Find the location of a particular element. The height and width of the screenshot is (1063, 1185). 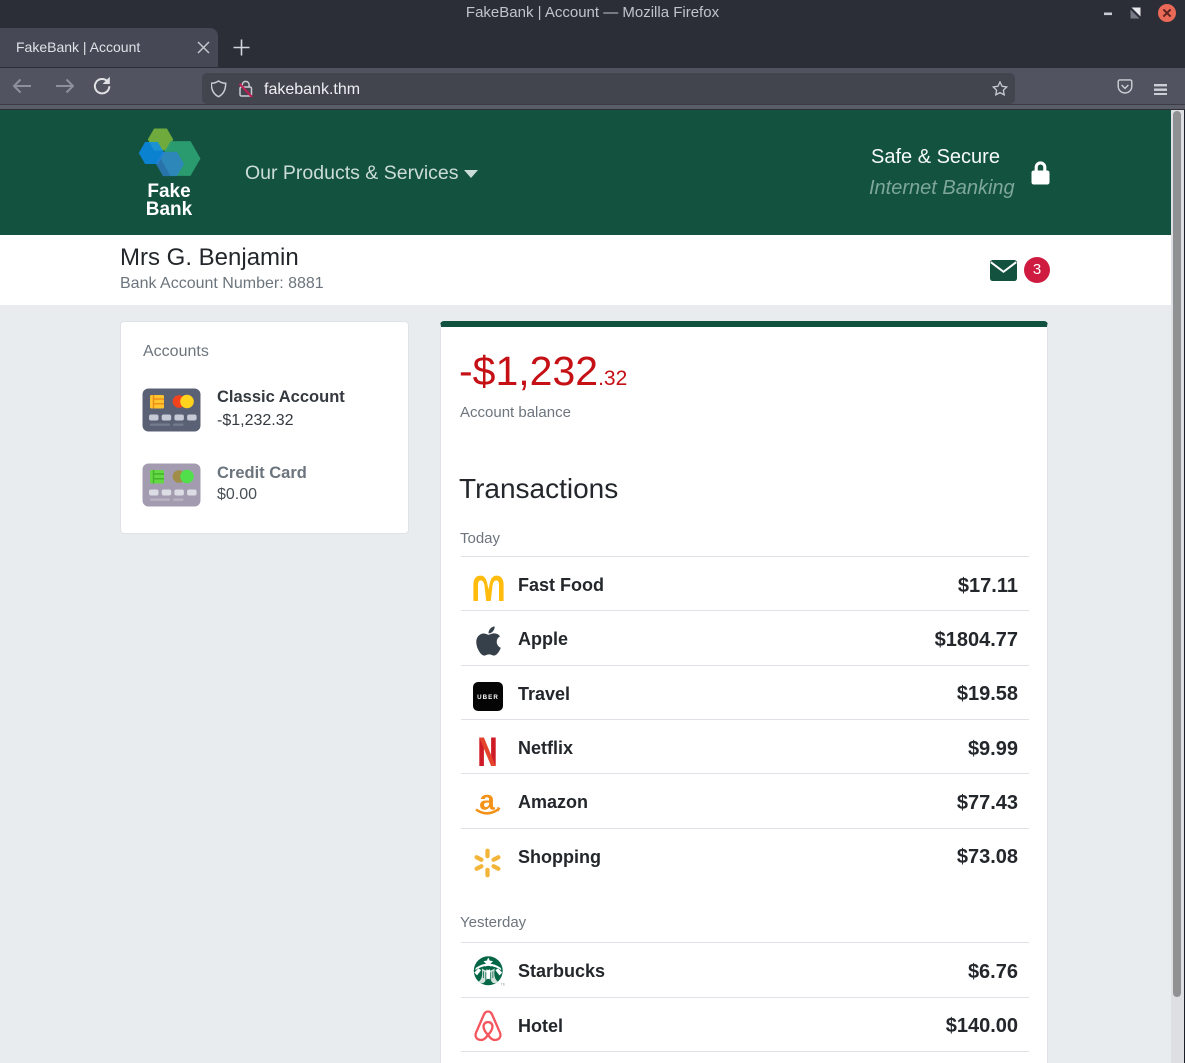

svg-text: TM is located at coordinates (503, 985).